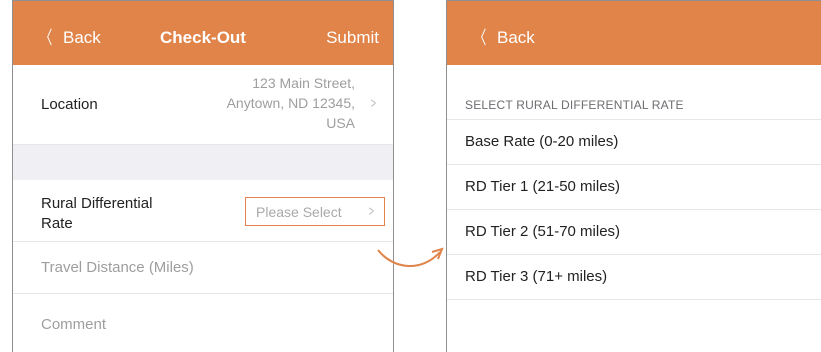 The image size is (821, 352). What do you see at coordinates (57, 223) in the screenshot?
I see `rural-label-line-2: Rate` at bounding box center [57, 223].